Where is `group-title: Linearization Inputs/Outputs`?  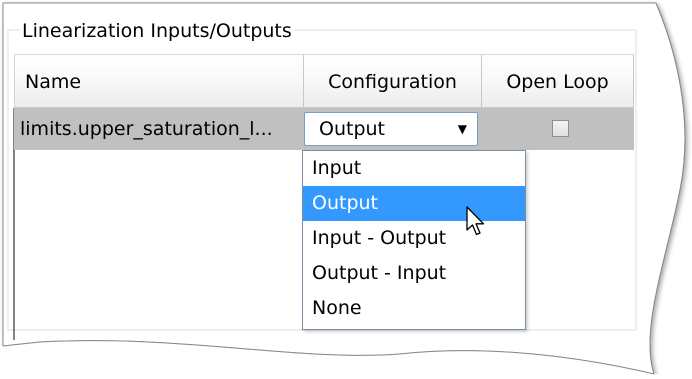 group-title: Linearization Inputs/Outputs is located at coordinates (157, 31).